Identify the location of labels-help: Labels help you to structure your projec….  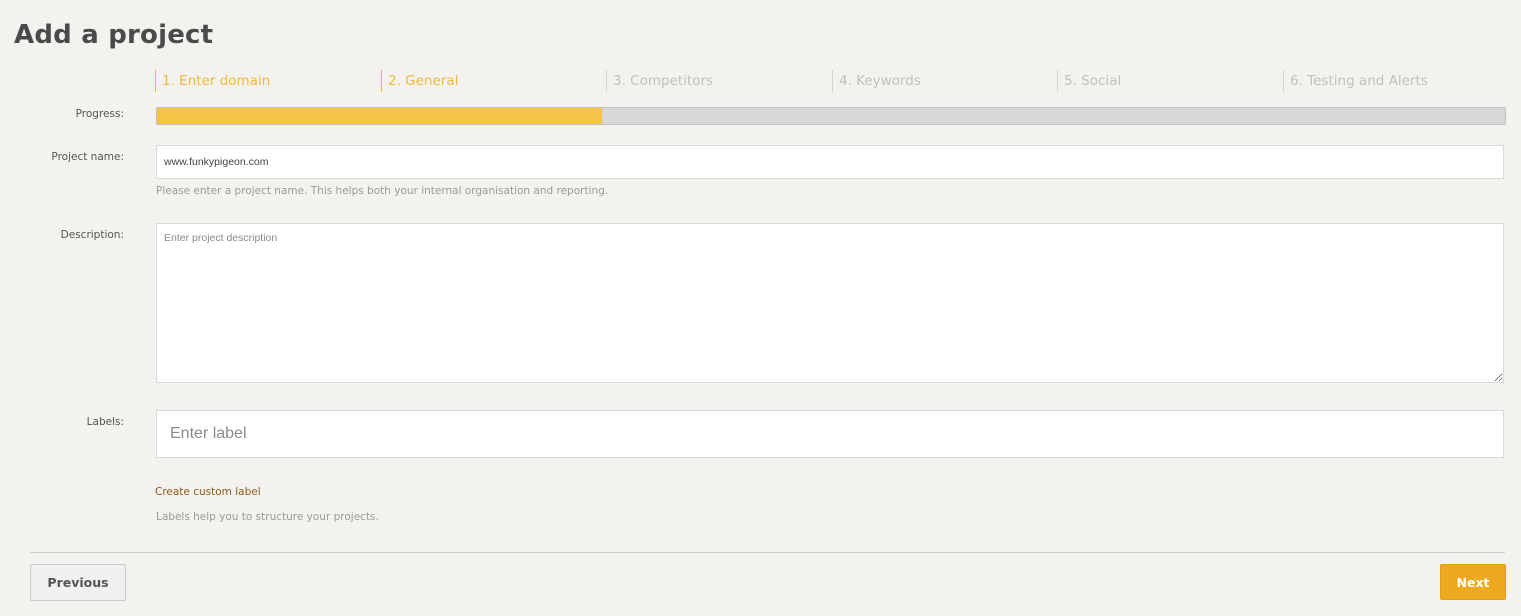
(267, 517).